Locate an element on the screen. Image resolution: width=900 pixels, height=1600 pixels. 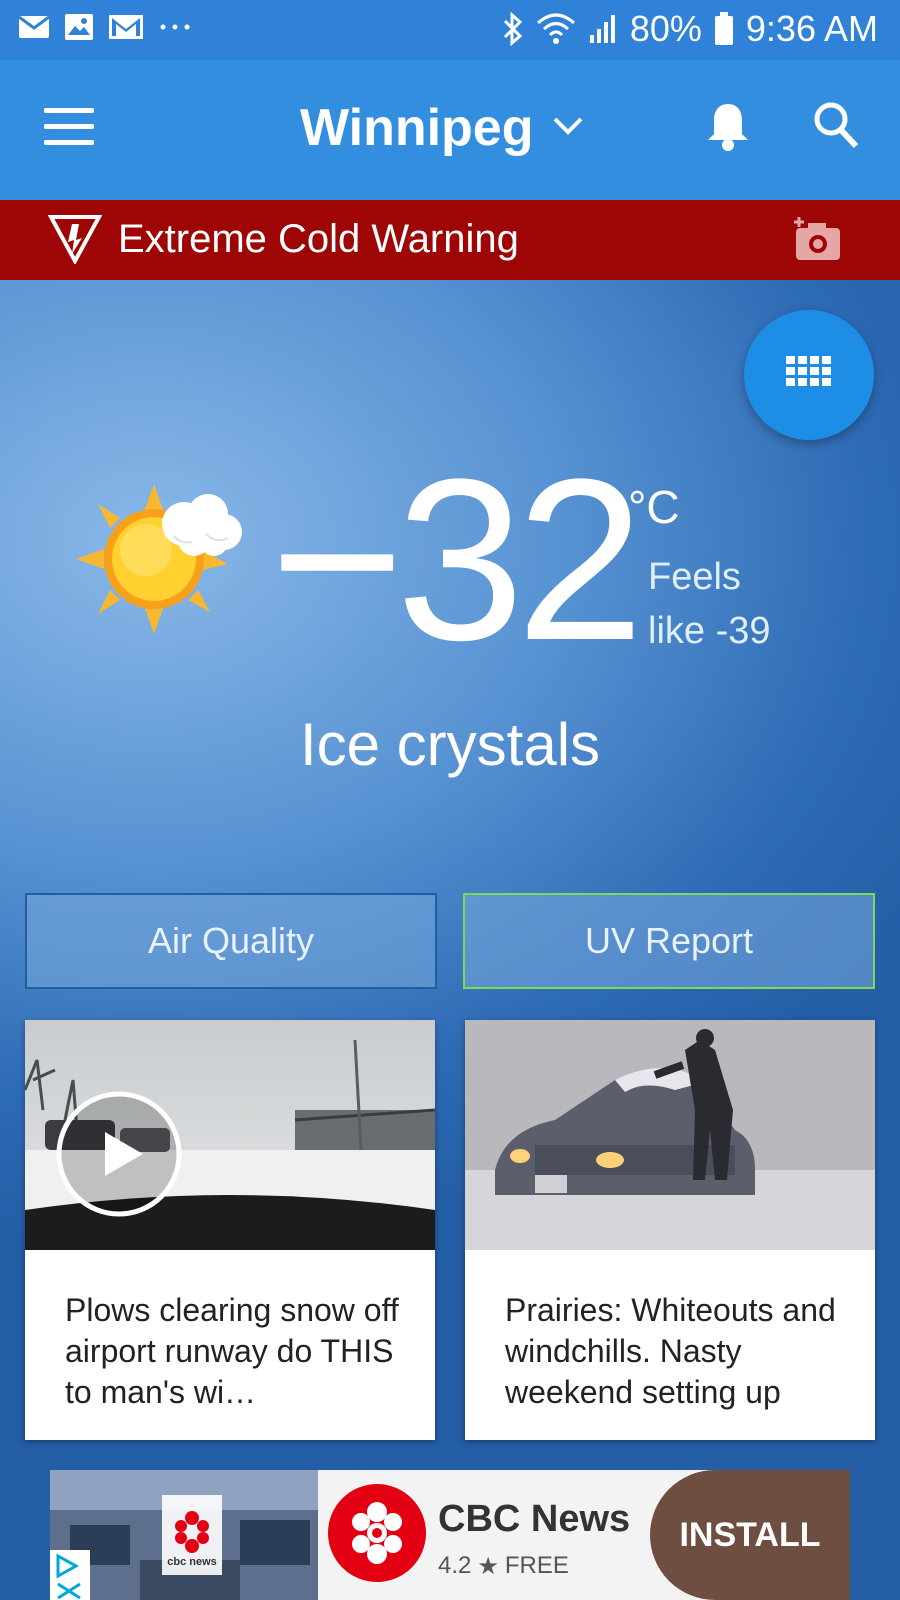
temperature-unit: °C is located at coordinates (654, 507).